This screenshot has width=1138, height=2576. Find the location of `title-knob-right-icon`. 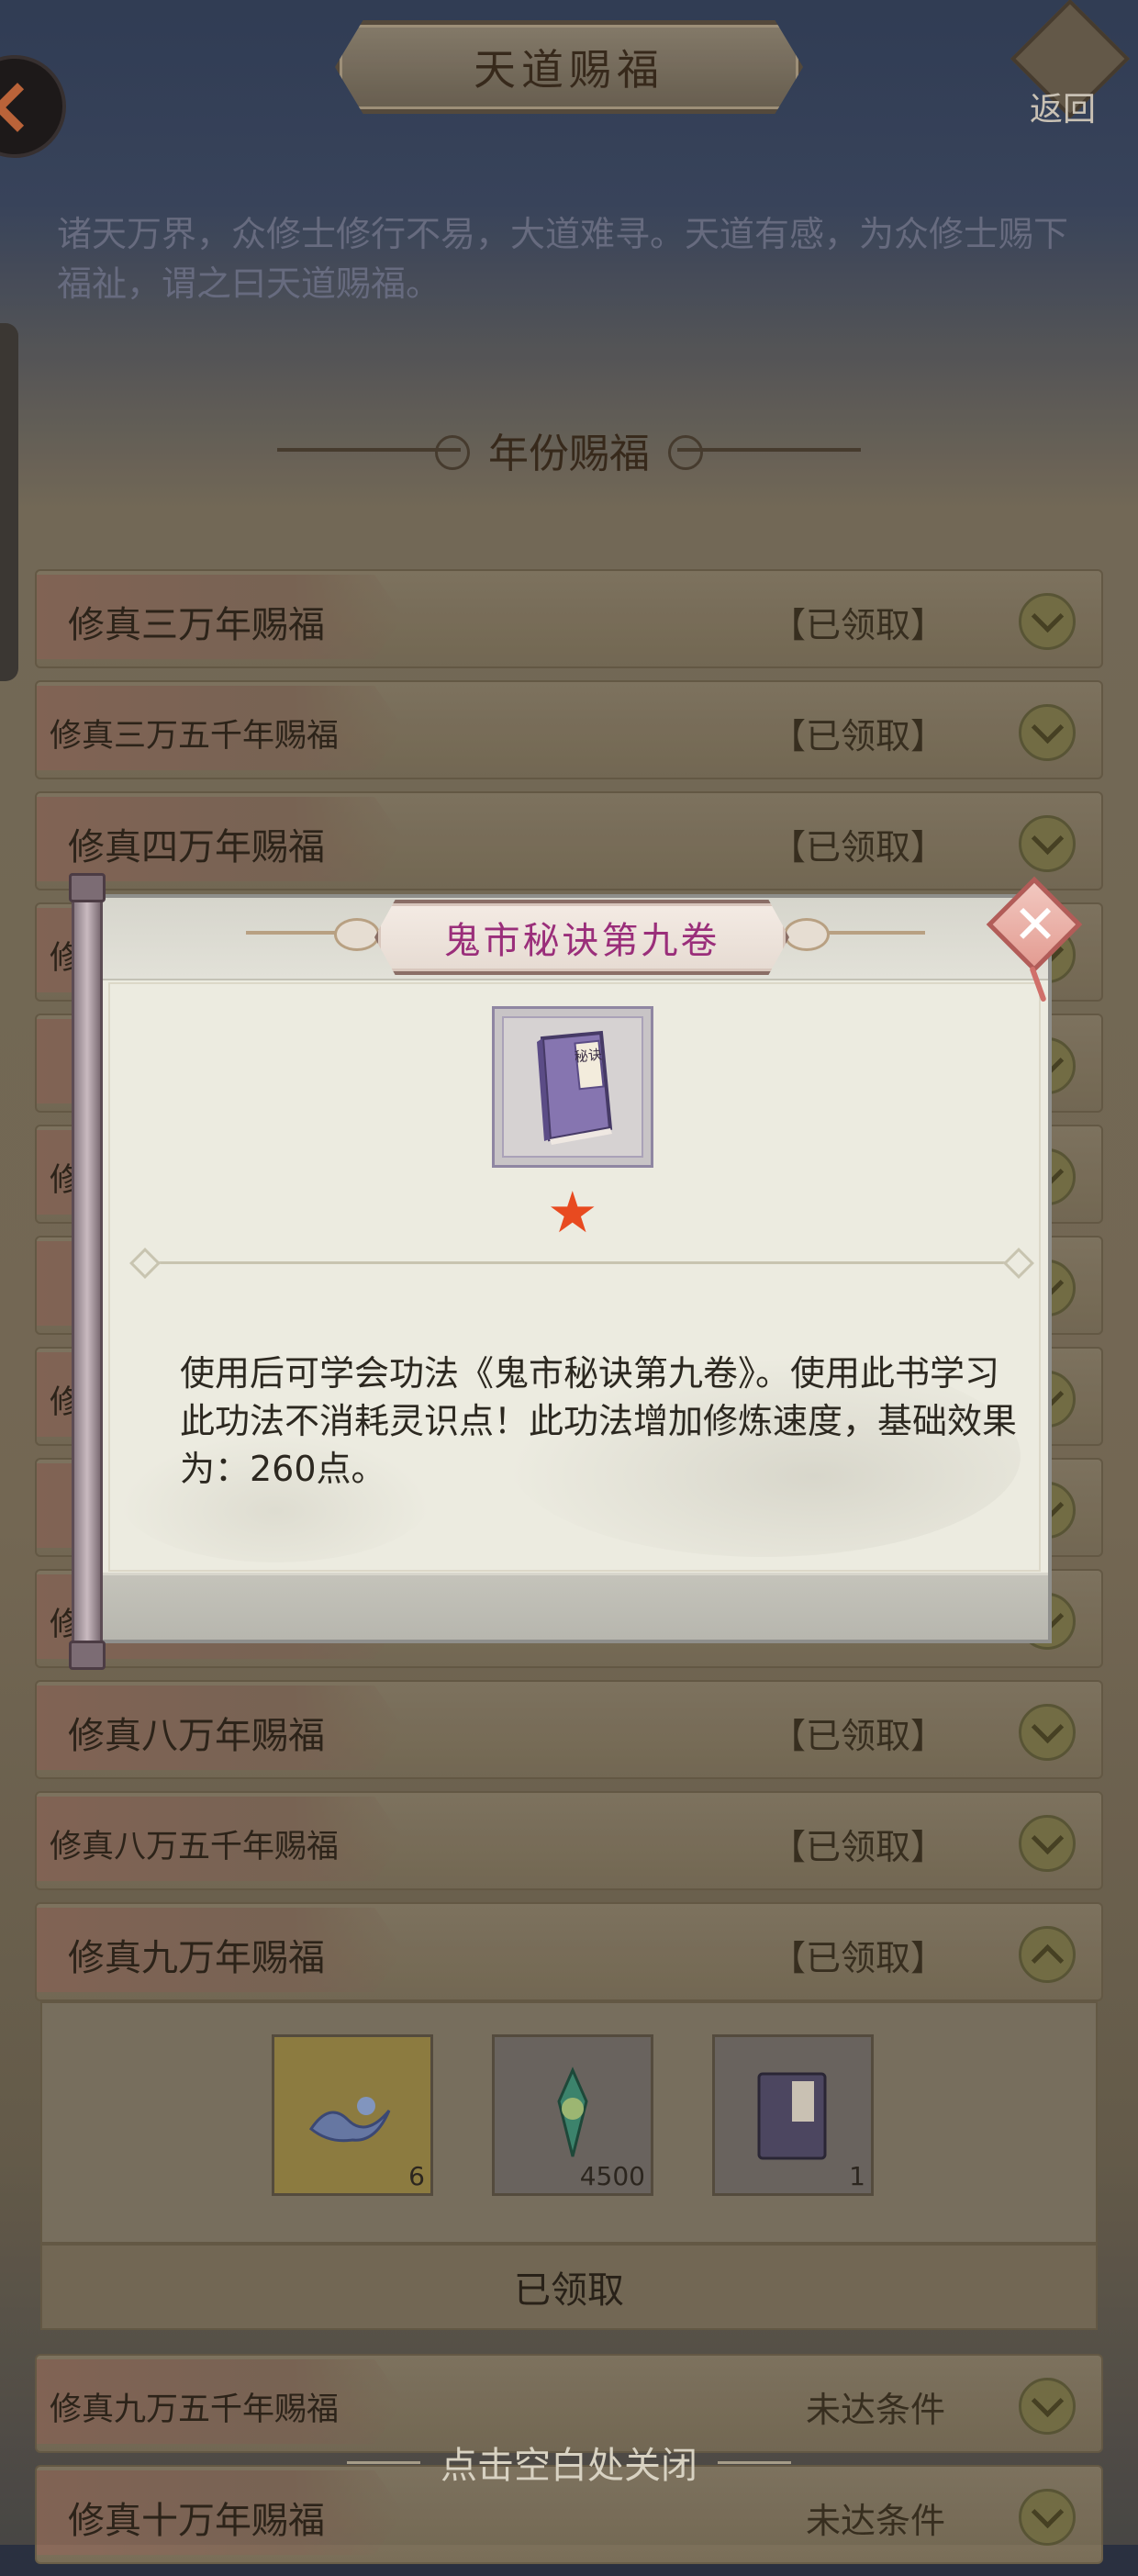

title-knob-right-icon is located at coordinates (807, 934).